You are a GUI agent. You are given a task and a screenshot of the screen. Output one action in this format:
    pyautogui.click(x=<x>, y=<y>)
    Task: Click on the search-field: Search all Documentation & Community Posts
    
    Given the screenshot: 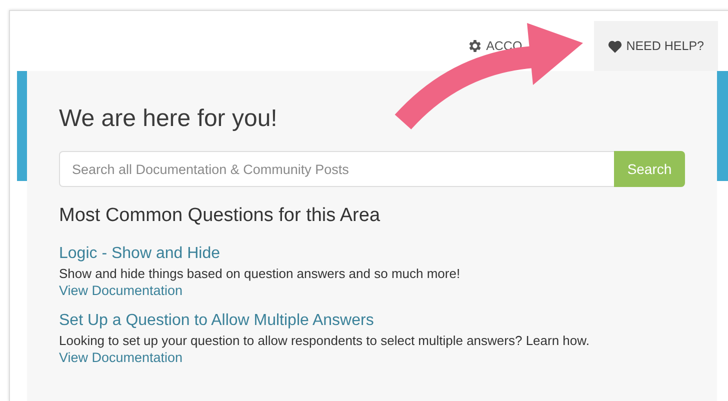 What is the action you would take?
    pyautogui.click(x=336, y=169)
    